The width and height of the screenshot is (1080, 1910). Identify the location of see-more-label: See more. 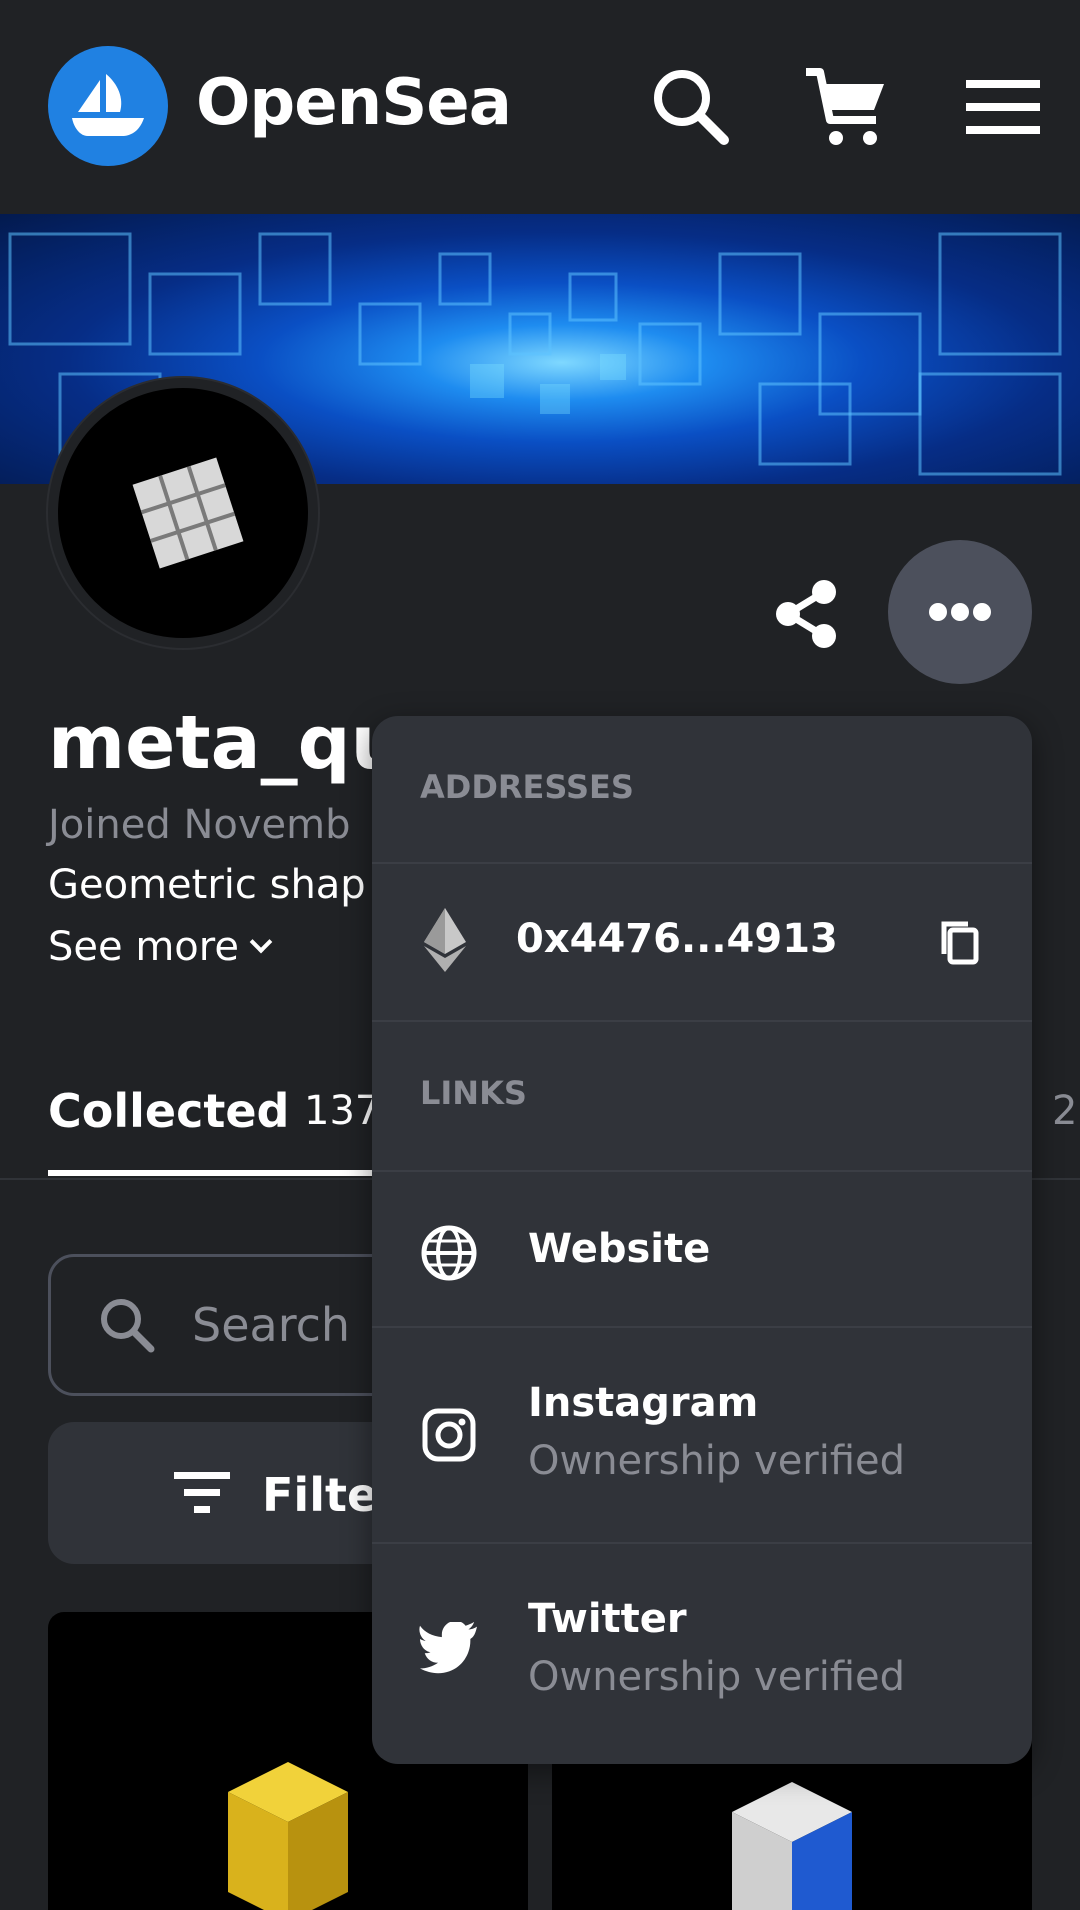
(143, 947).